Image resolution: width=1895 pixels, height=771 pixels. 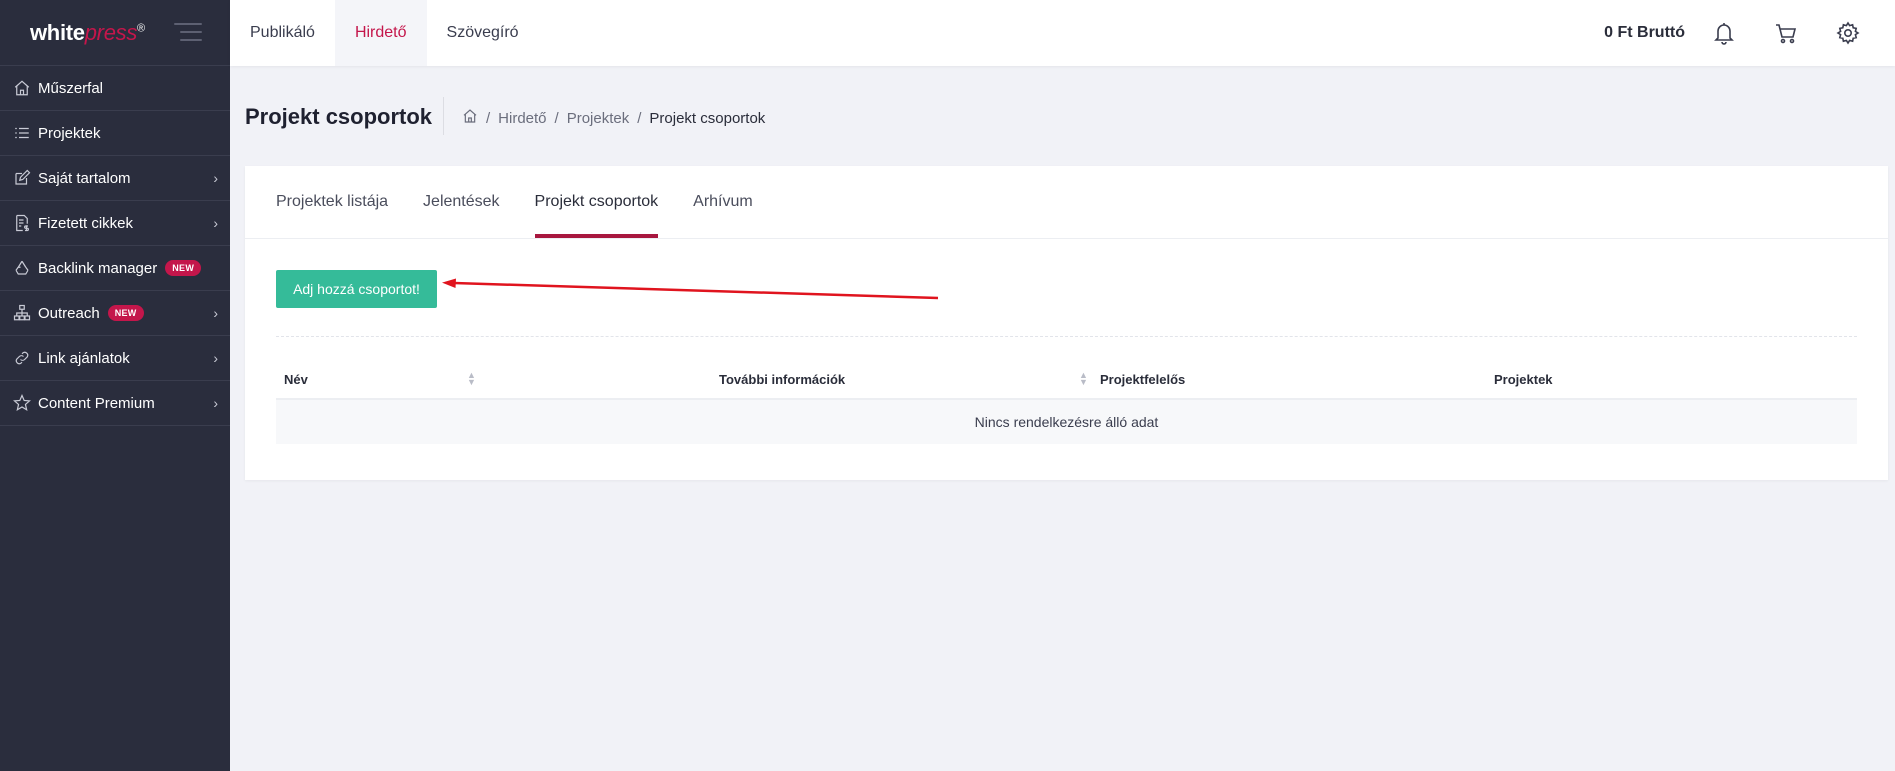 I want to click on sidebar-item-label: Műszerfal, so click(x=71, y=88).